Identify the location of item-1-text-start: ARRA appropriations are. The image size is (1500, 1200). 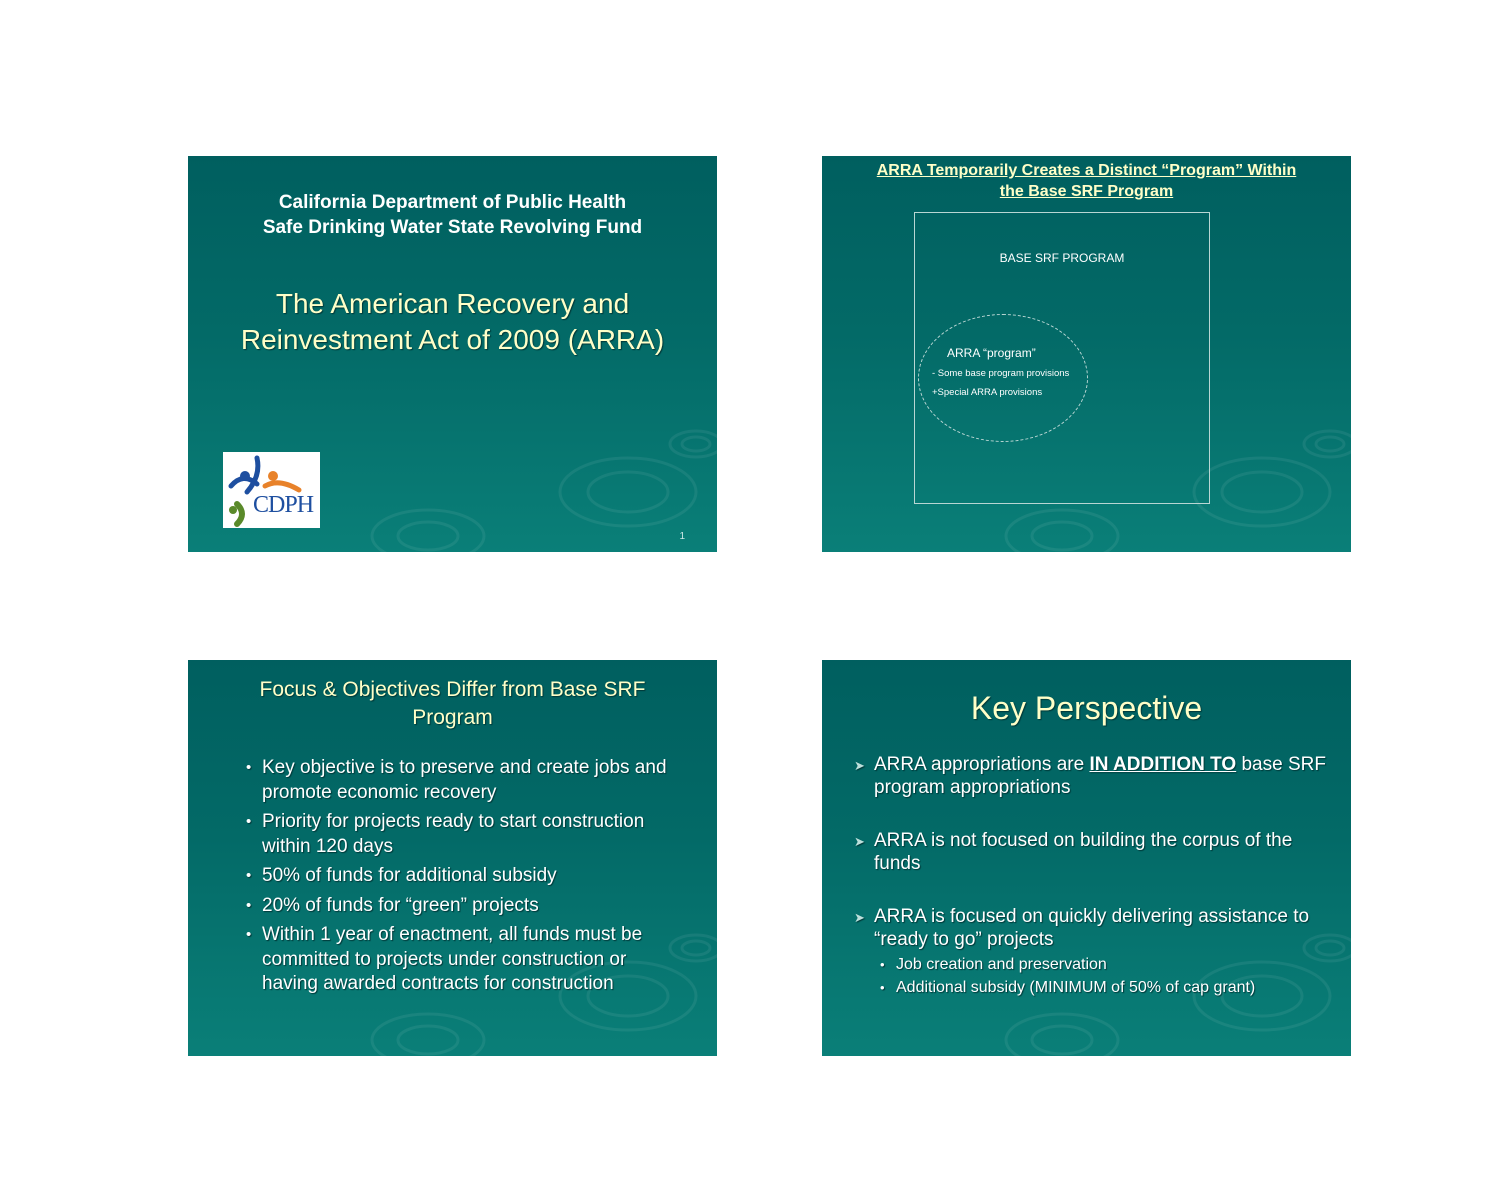
(982, 764).